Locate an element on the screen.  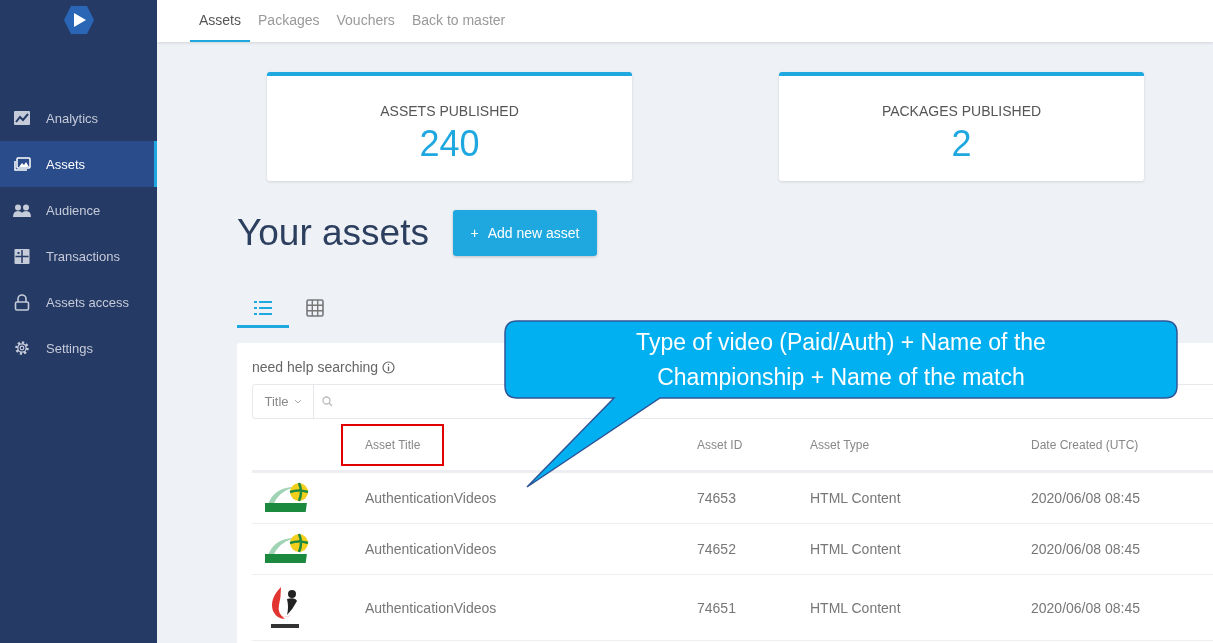
table-cell: 74651 is located at coordinates (716, 607).